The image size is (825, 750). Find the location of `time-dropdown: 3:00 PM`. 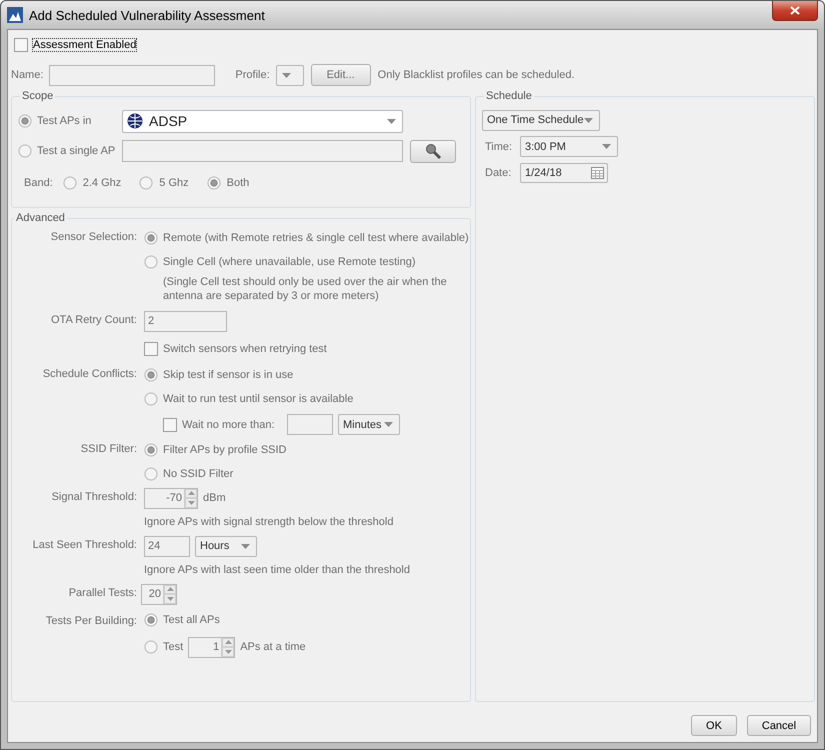

time-dropdown: 3:00 PM is located at coordinates (569, 146).